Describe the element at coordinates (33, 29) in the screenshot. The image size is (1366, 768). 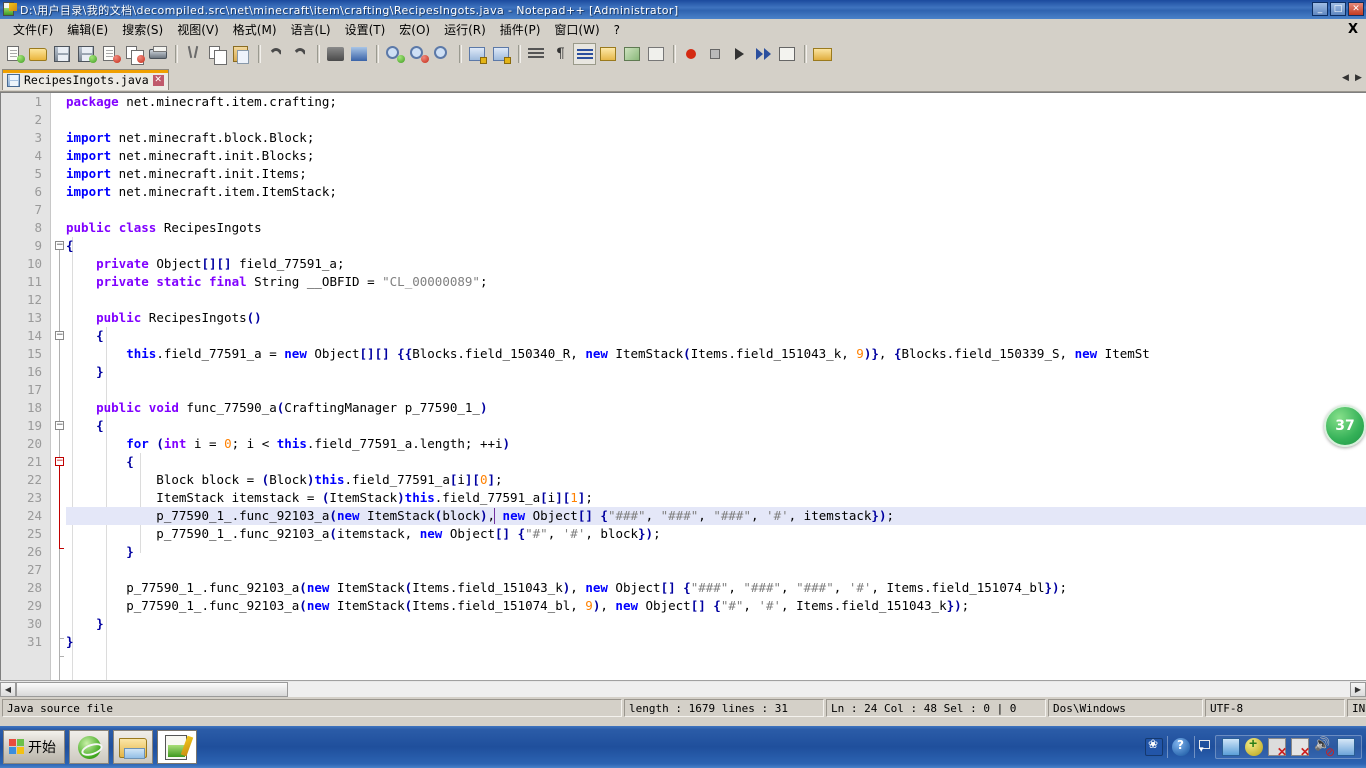
I see `menu-item-file: 文件(F)` at that location.